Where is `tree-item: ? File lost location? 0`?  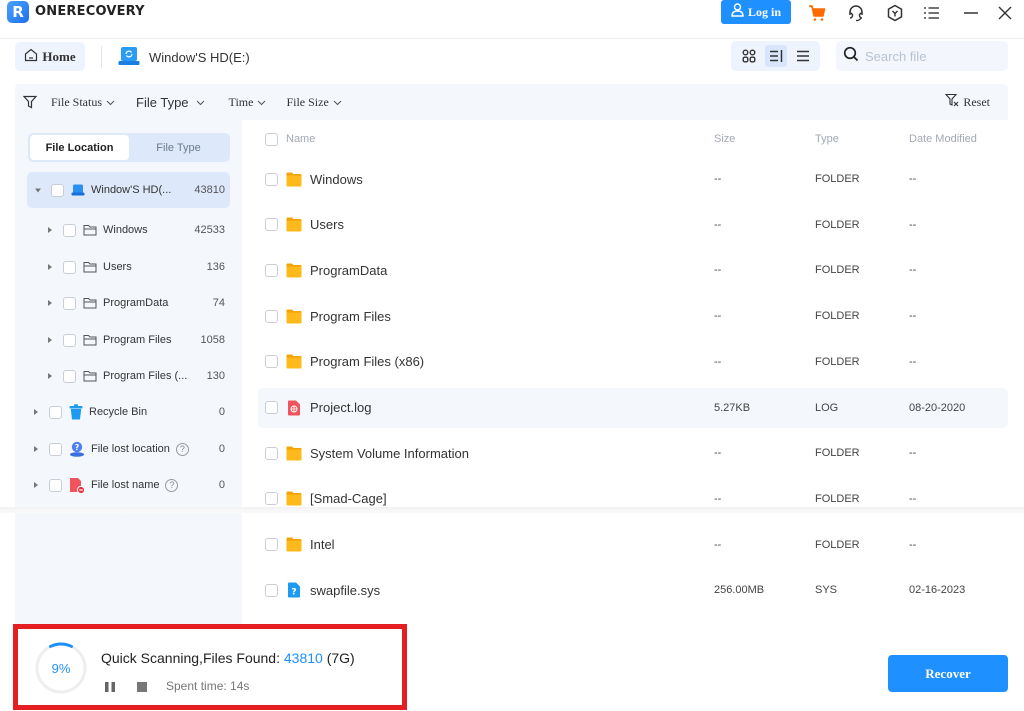
tree-item: ? File lost location? 0 is located at coordinates (129, 449).